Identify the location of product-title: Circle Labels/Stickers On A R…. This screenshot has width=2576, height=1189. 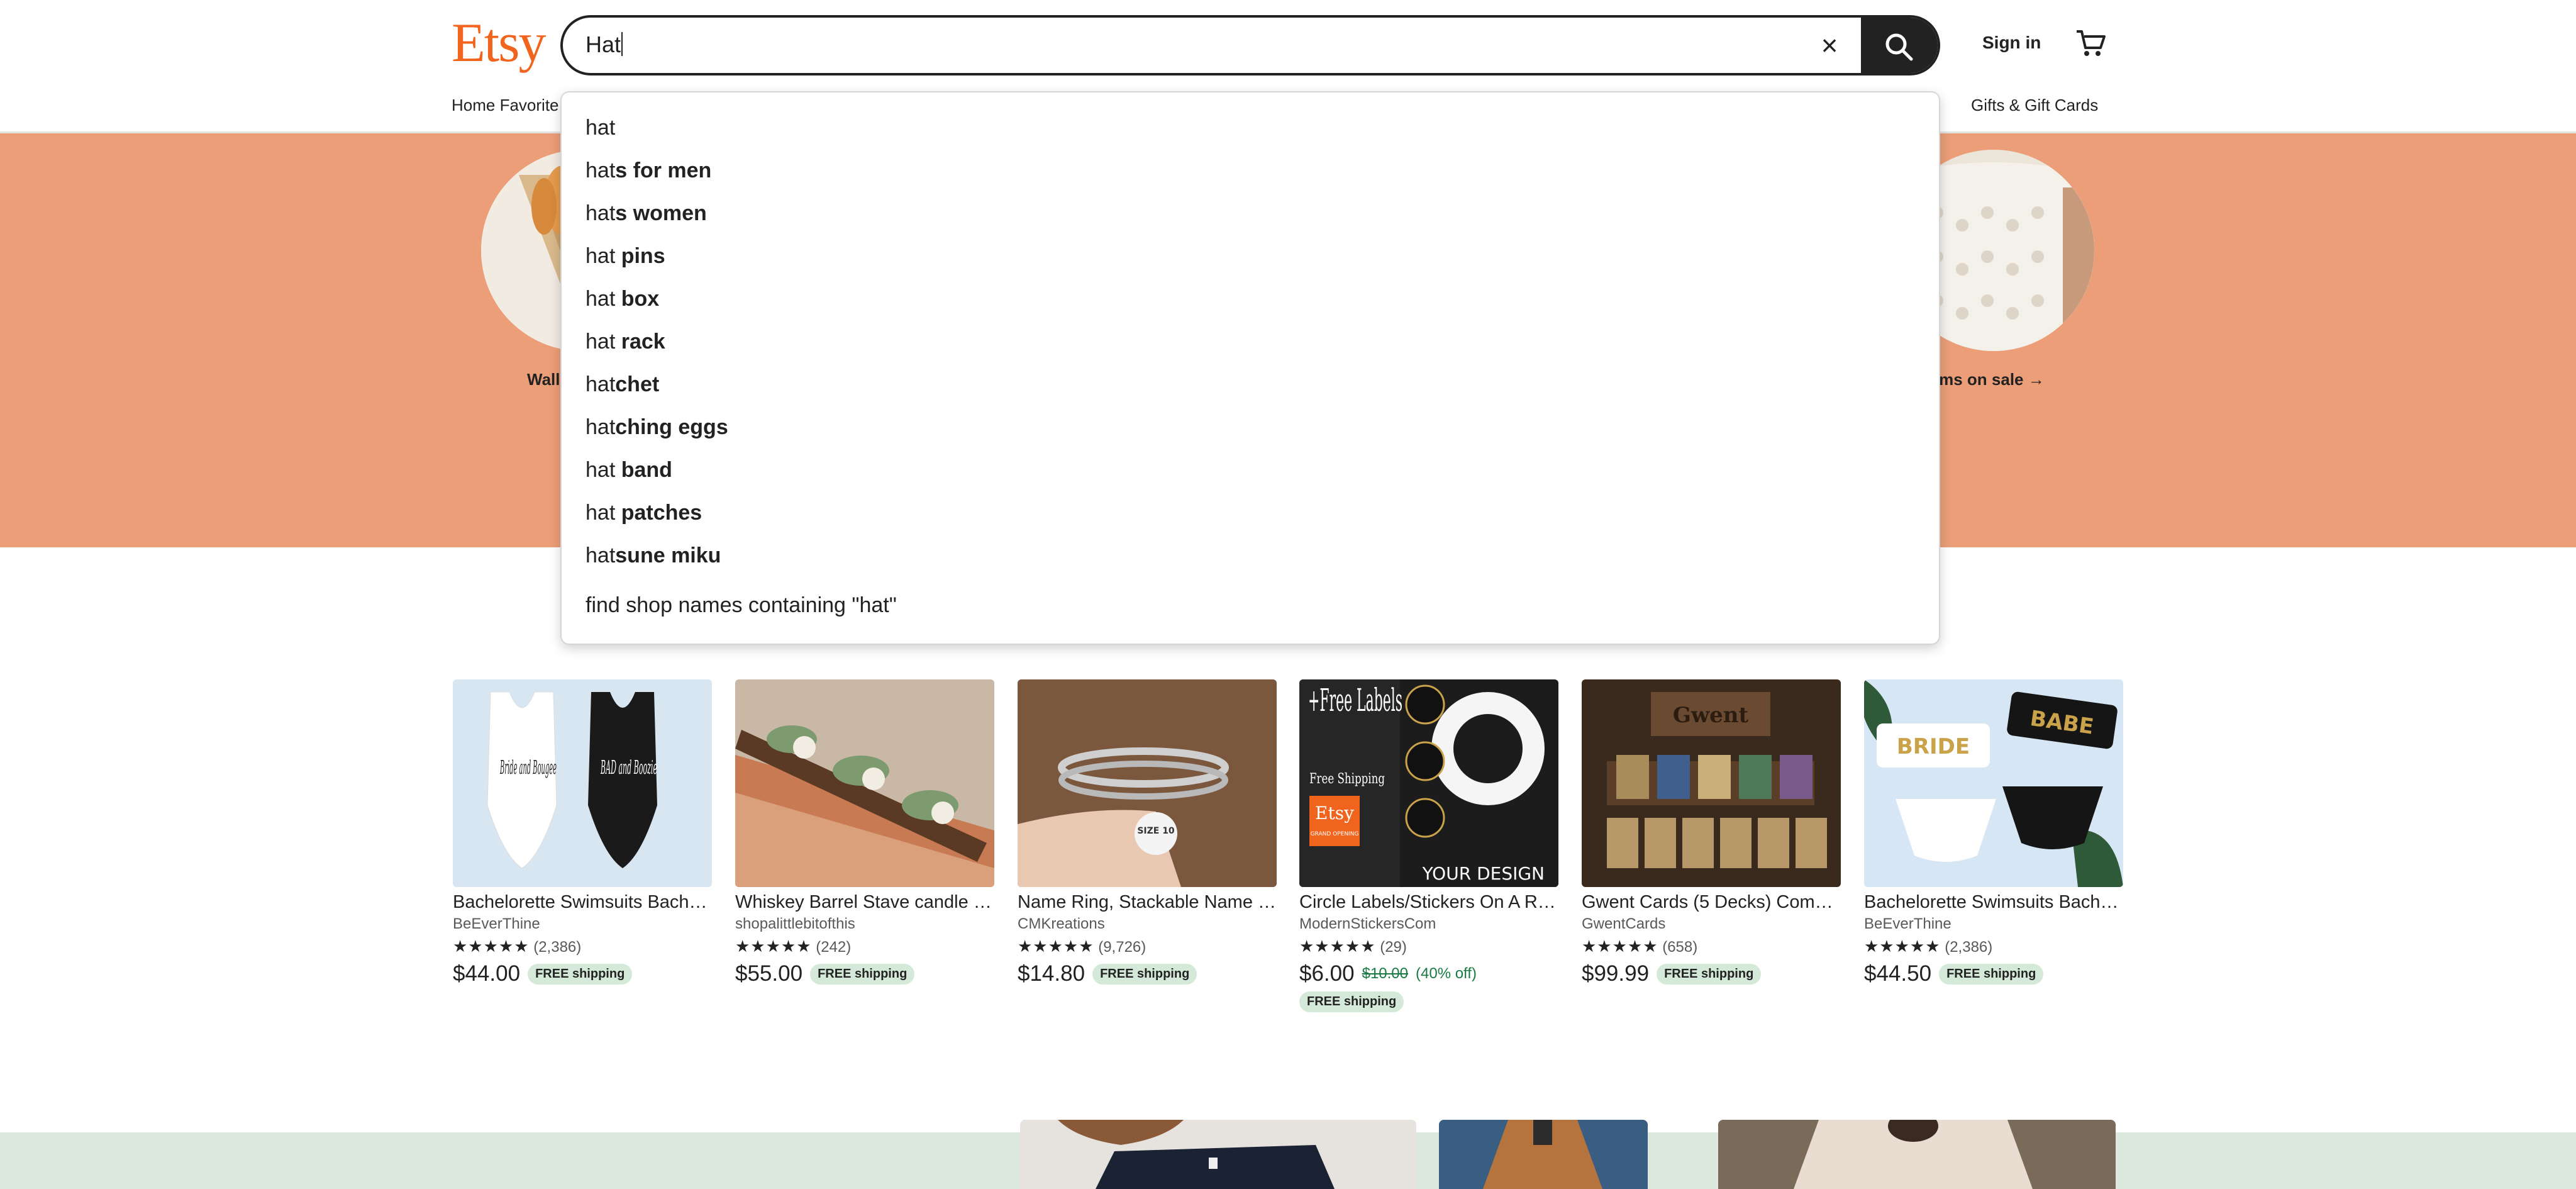
(1428, 902).